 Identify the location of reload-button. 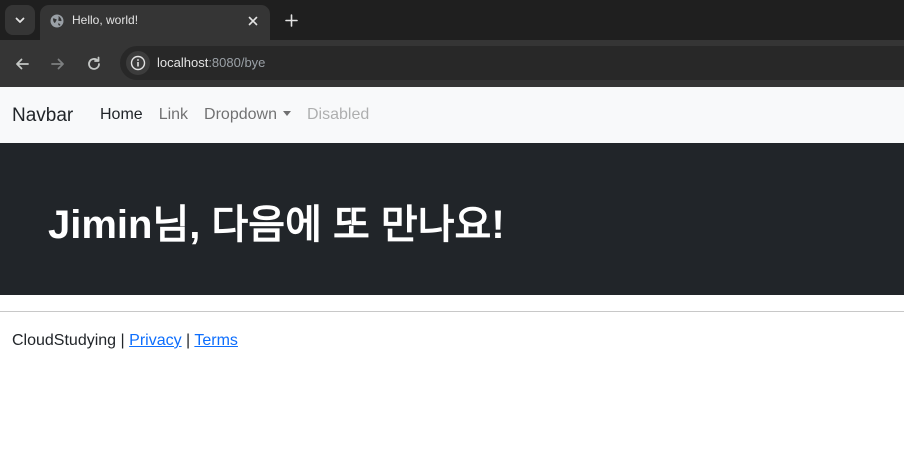
(94, 64).